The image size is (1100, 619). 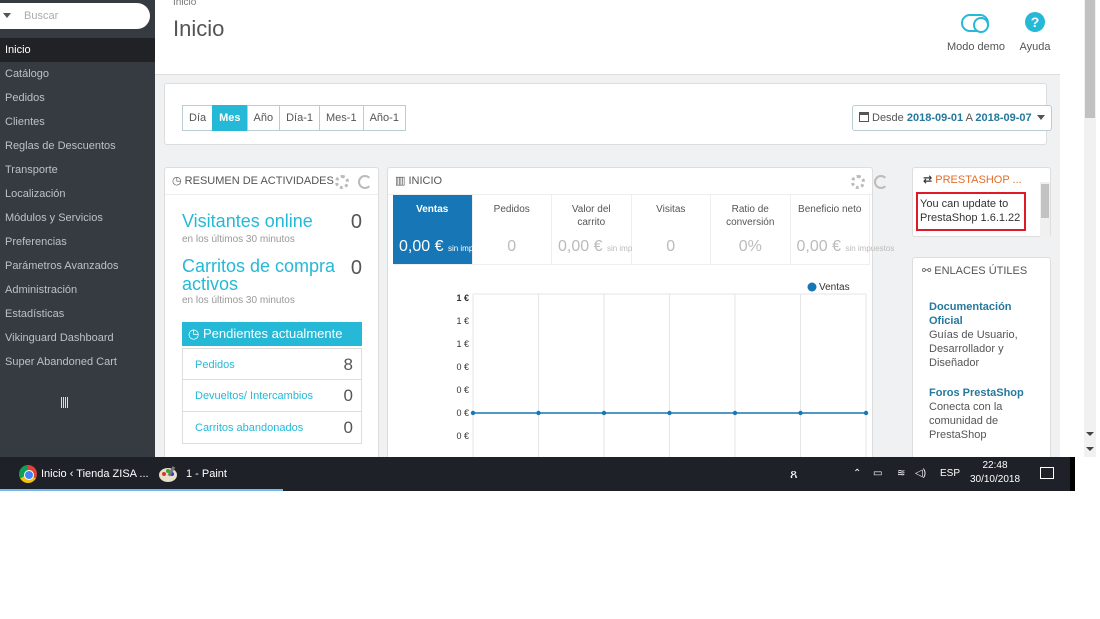 What do you see at coordinates (198, 118) in the screenshot?
I see `date-preset-button: Día` at bounding box center [198, 118].